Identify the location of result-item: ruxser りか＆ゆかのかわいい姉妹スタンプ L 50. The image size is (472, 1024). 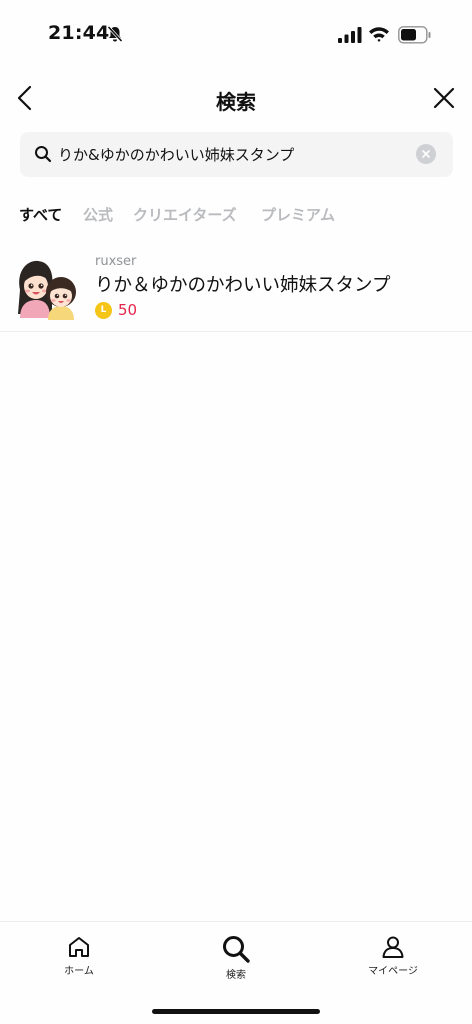
(236, 289).